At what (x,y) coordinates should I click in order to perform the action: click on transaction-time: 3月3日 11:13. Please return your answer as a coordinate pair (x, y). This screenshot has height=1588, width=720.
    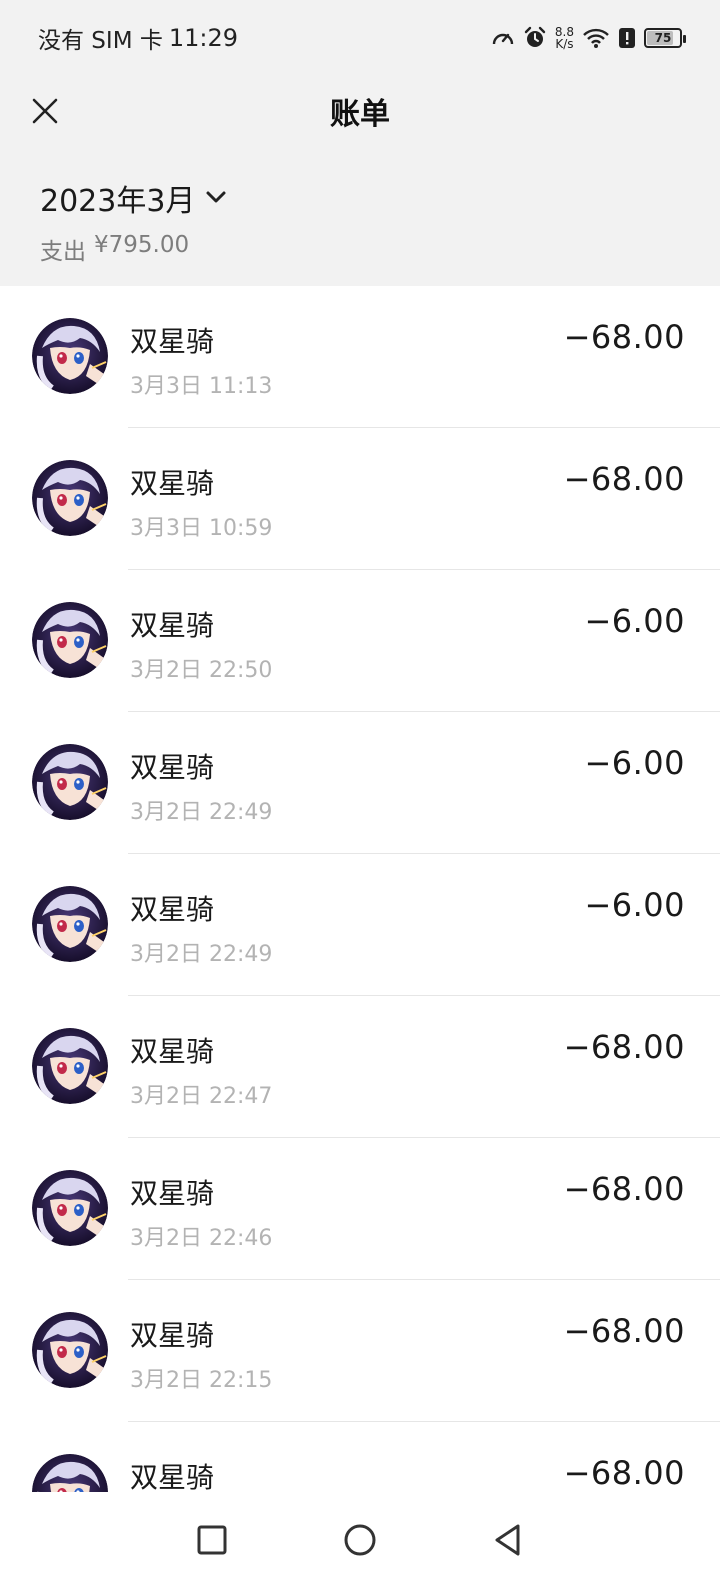
    Looking at the image, I should click on (201, 386).